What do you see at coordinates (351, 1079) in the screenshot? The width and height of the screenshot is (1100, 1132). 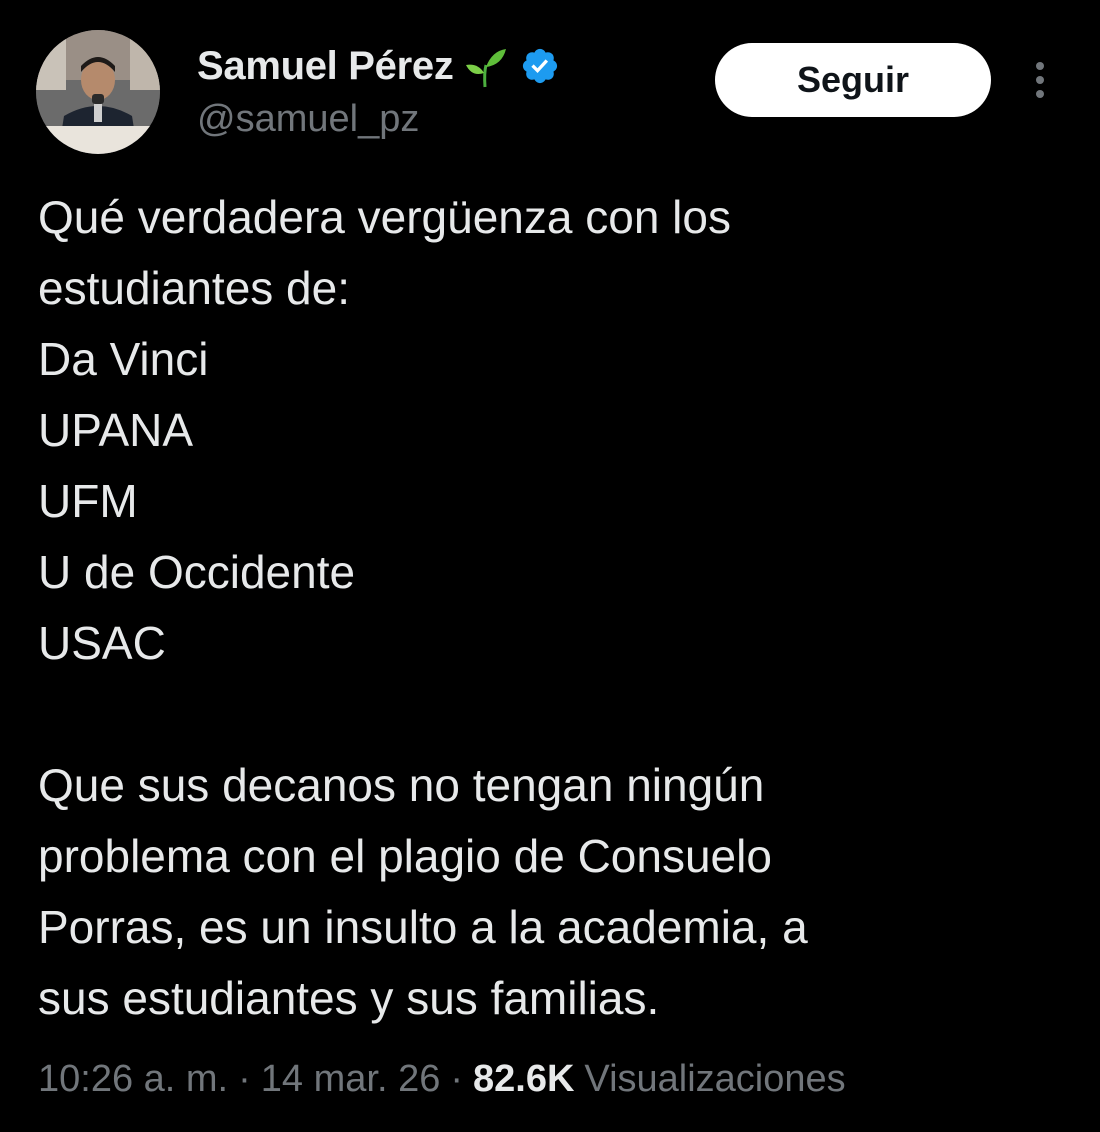 I see `tweet-date: 14 mar. 26` at bounding box center [351, 1079].